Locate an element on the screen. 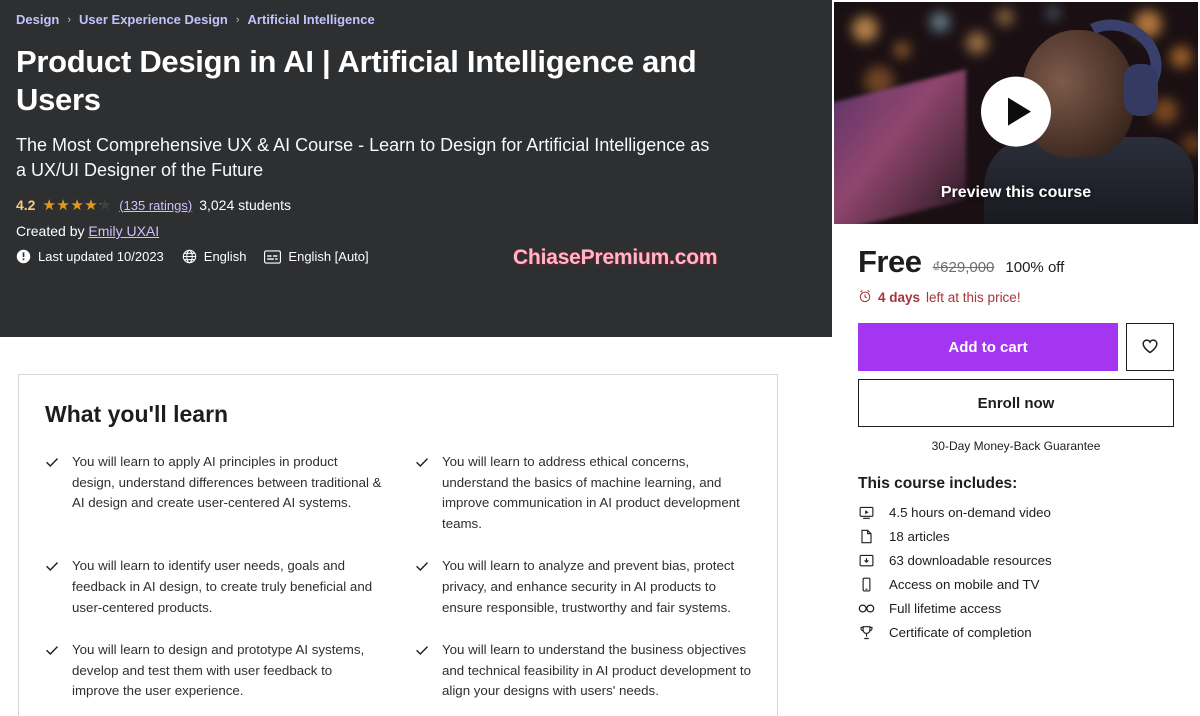 Image resolution: width=1200 pixels, height=716 pixels. cta-row: Add to cart is located at coordinates (1016, 347).